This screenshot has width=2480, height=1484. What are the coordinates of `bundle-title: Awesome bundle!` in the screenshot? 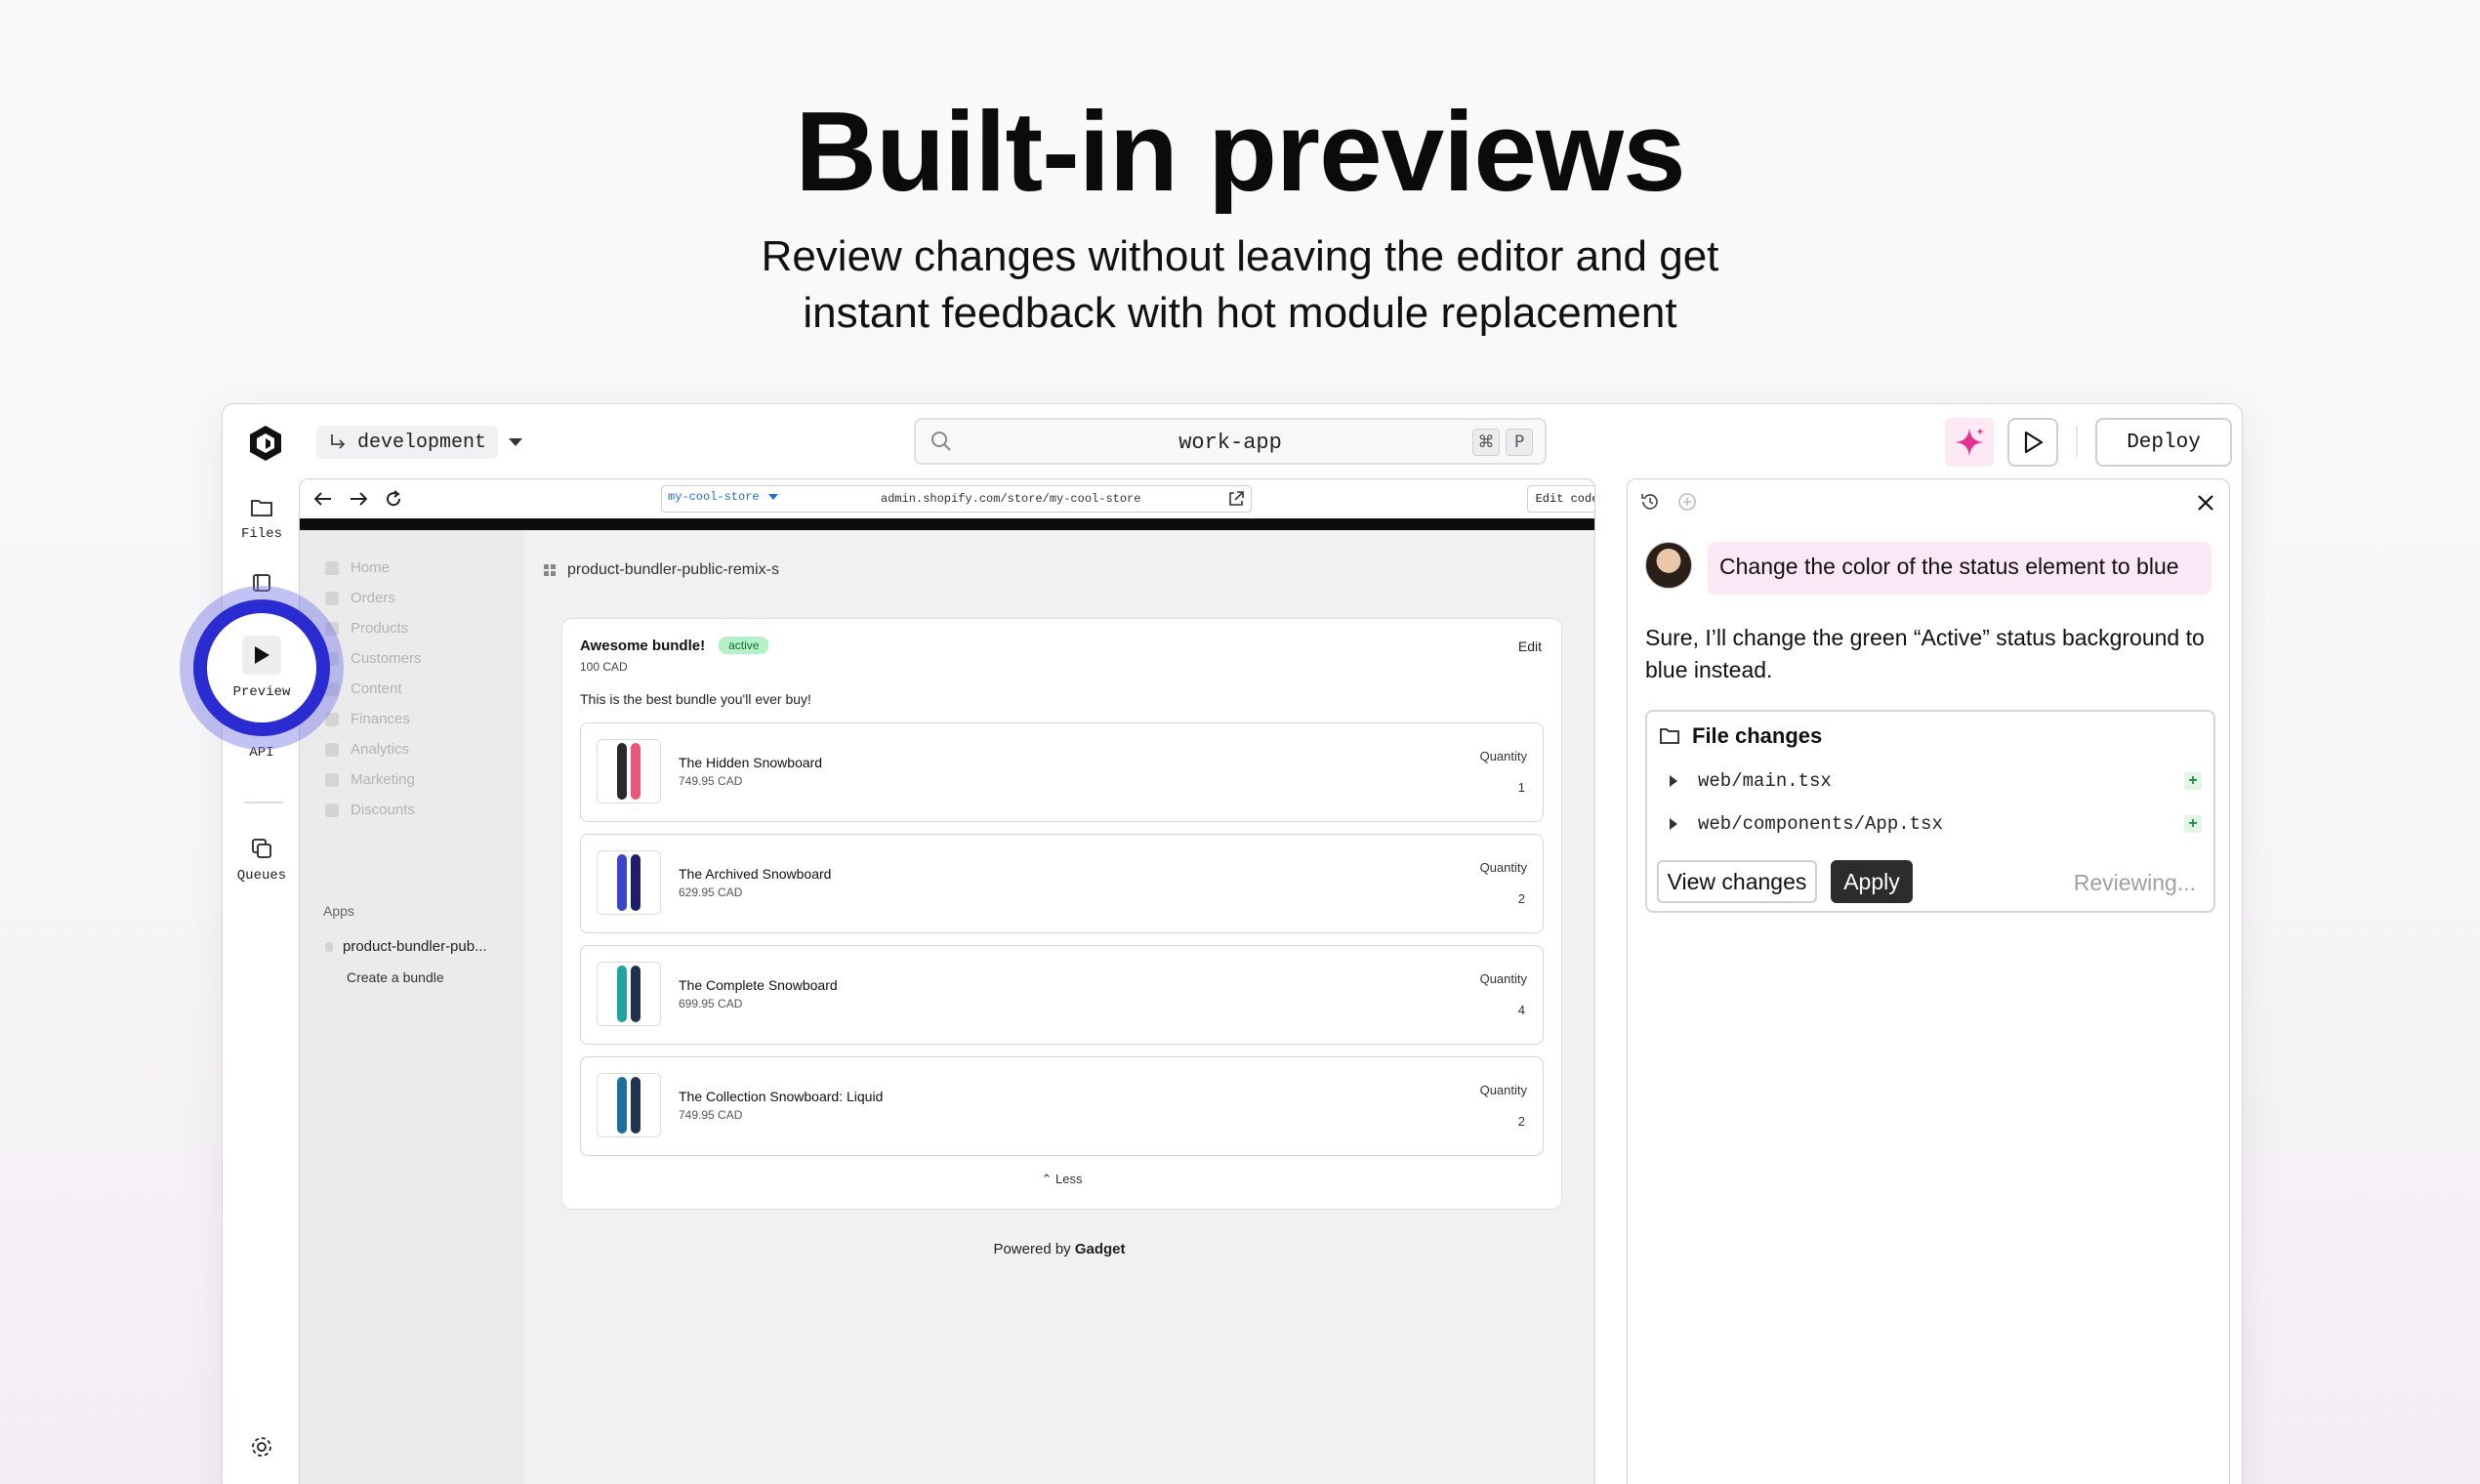 It's located at (643, 645).